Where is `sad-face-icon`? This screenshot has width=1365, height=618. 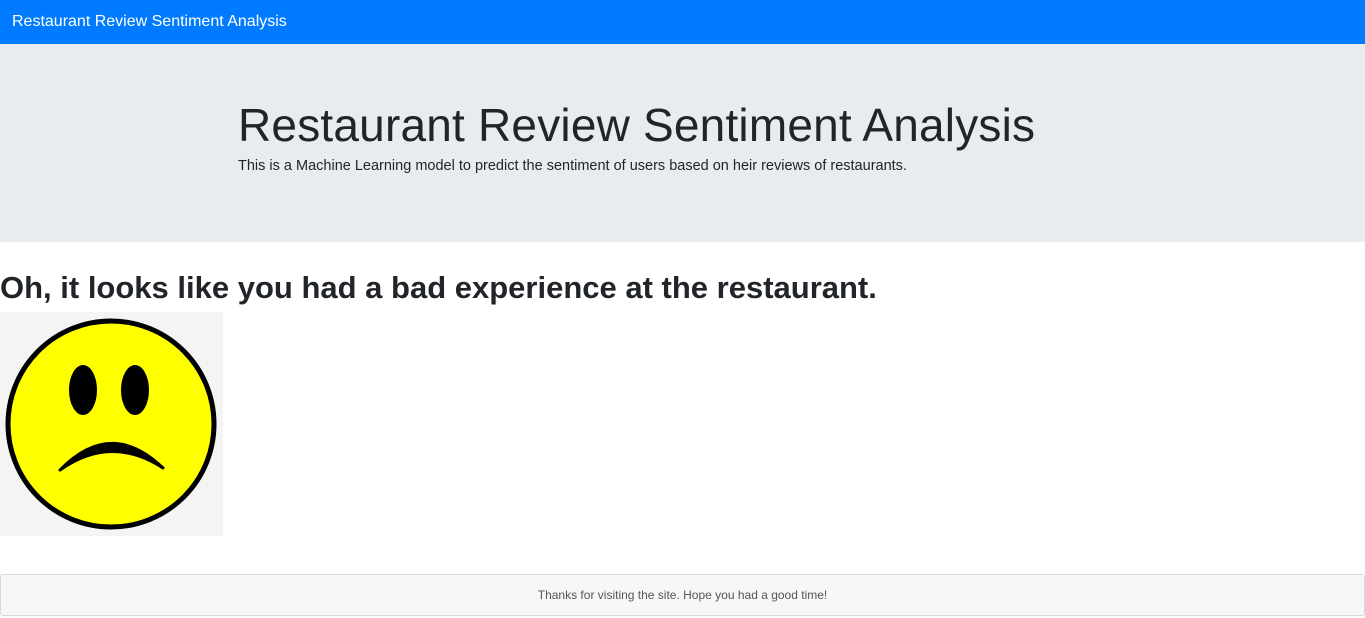
sad-face-icon is located at coordinates (111, 424).